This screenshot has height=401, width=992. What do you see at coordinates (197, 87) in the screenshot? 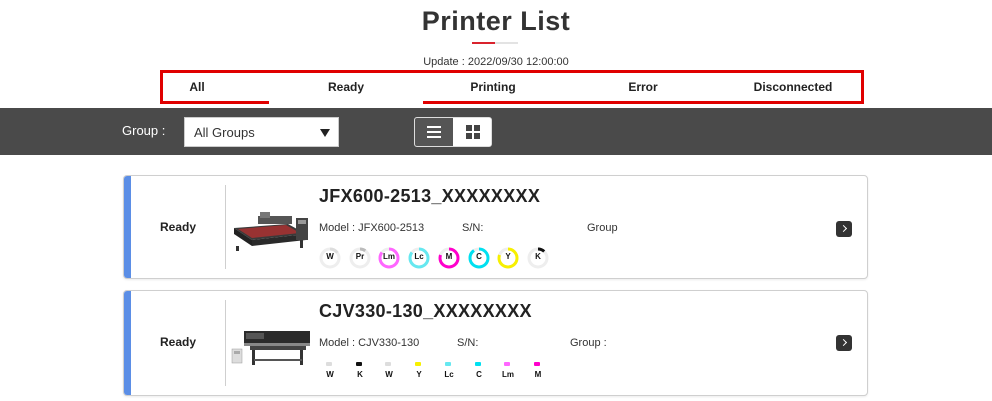
I see `tab-all: All` at bounding box center [197, 87].